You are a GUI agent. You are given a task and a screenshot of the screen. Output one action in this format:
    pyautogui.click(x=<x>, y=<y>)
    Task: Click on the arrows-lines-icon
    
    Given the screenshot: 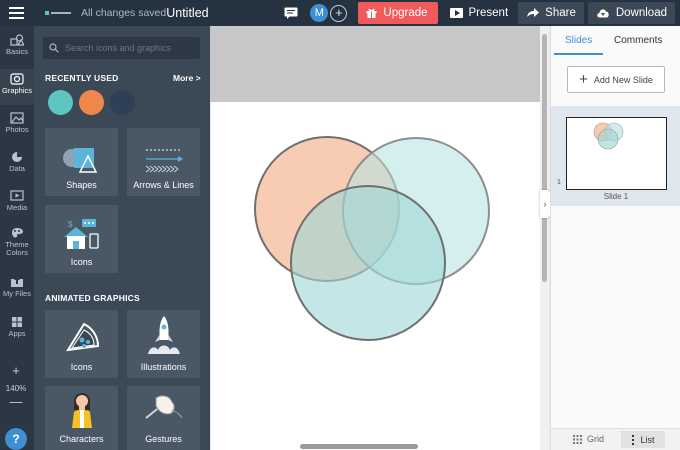 What is the action you would take?
    pyautogui.click(x=164, y=161)
    